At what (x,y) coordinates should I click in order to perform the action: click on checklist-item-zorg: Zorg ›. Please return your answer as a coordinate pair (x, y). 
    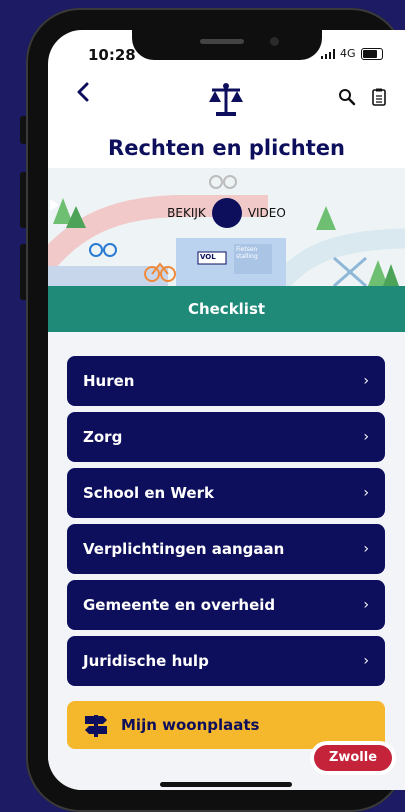
    Looking at the image, I should click on (226, 437).